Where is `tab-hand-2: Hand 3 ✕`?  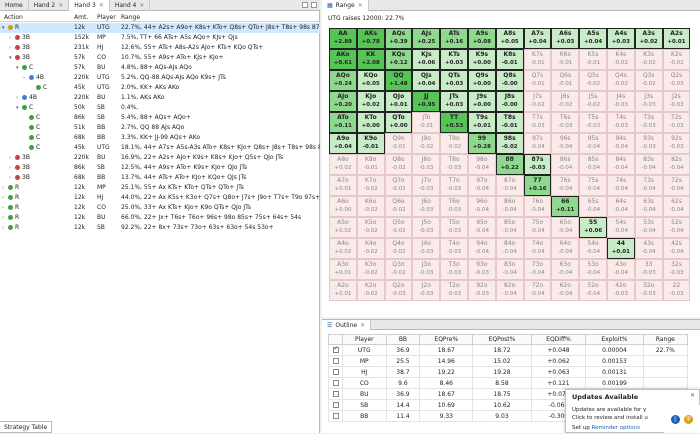 tab-hand-2: Hand 3 ✕ is located at coordinates (89, 5).